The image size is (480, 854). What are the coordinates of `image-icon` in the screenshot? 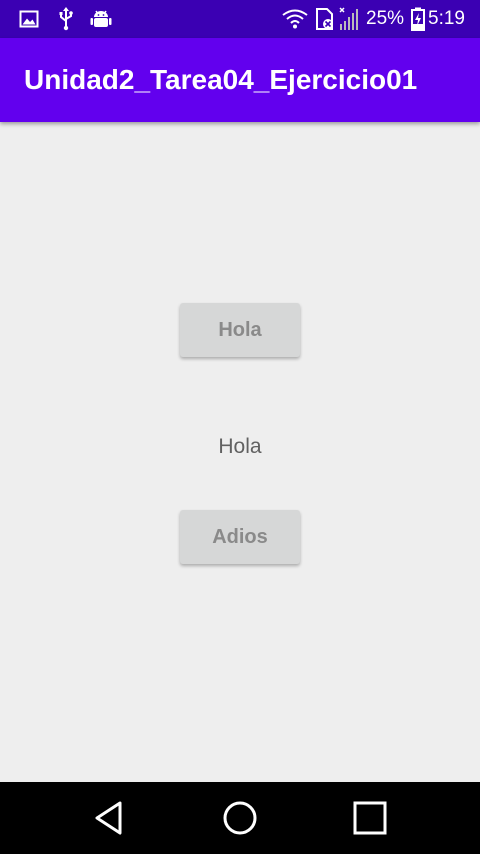 It's located at (29, 19).